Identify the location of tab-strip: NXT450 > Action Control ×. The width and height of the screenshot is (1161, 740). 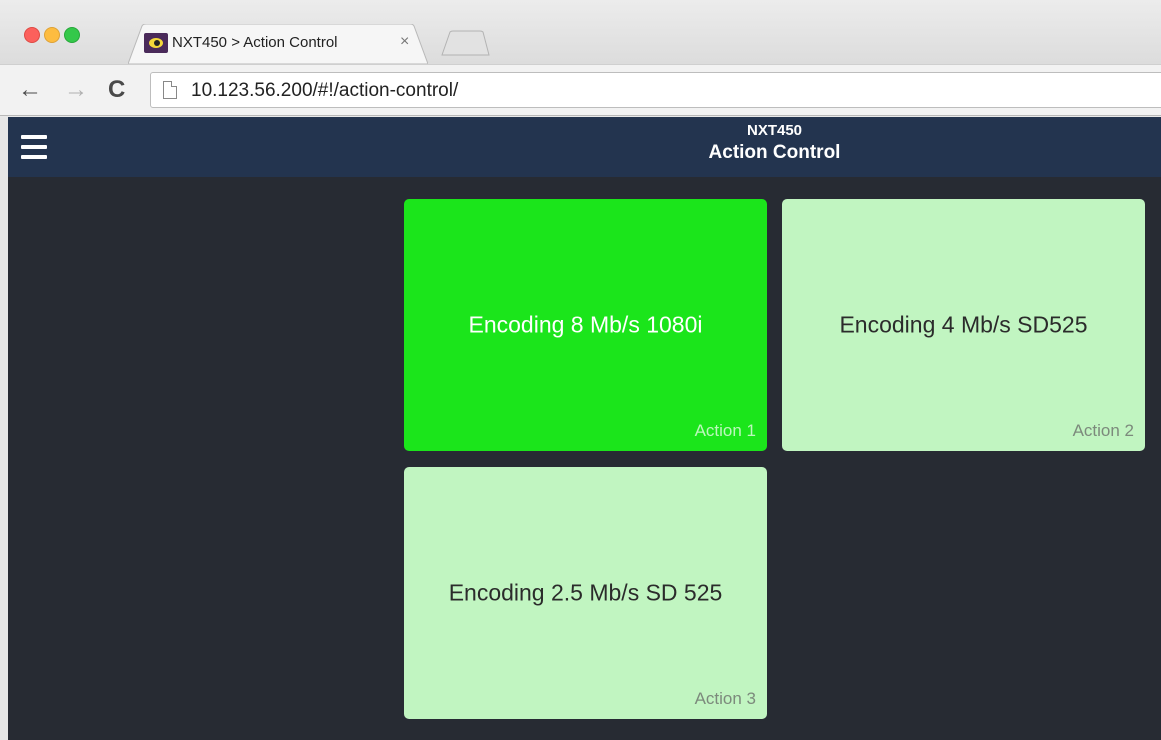
(580, 32).